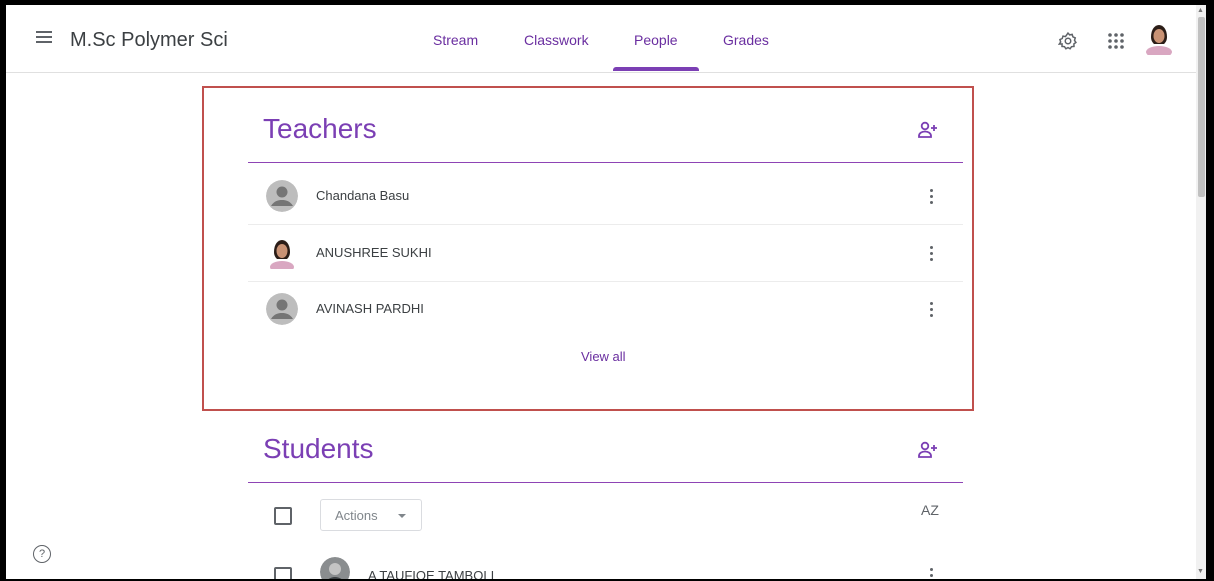 This screenshot has width=1214, height=581. I want to click on scrollbar-thumb, so click(1201, 107).